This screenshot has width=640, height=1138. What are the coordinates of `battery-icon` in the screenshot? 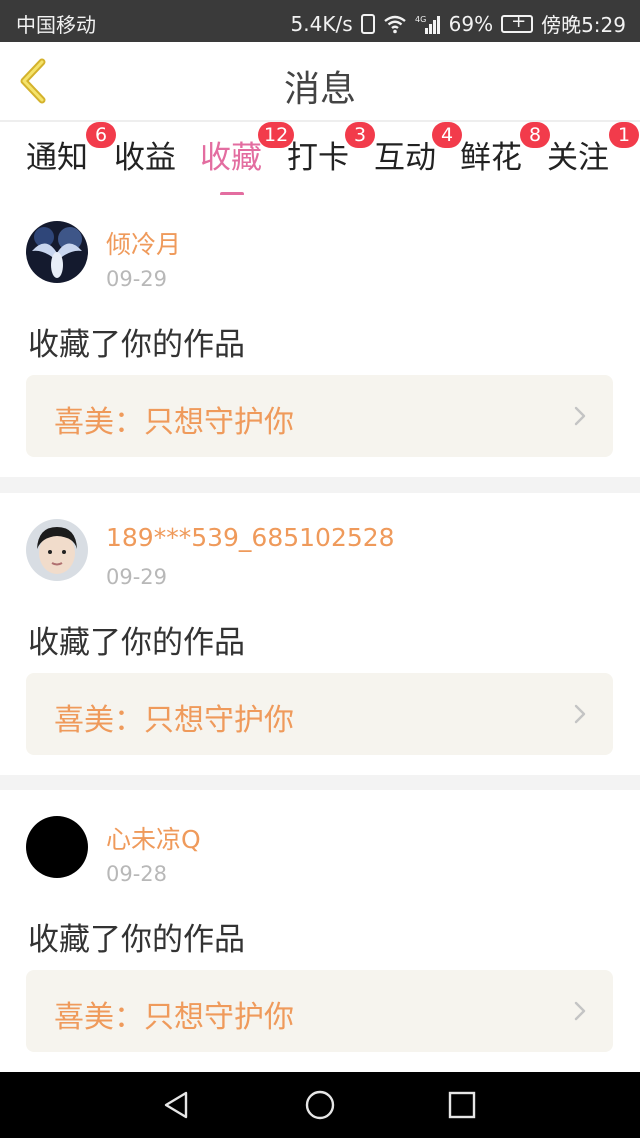 It's located at (517, 22).